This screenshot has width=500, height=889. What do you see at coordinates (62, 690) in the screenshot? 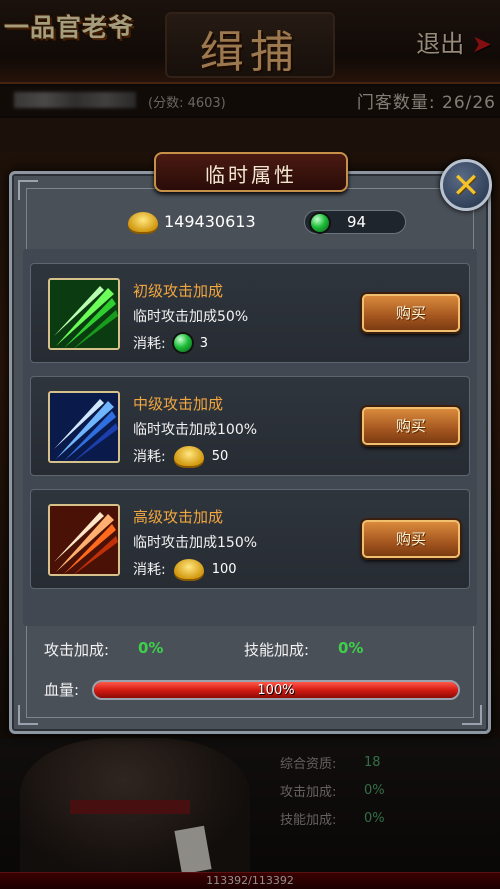
I see `hp-label: 血量:` at bounding box center [62, 690].